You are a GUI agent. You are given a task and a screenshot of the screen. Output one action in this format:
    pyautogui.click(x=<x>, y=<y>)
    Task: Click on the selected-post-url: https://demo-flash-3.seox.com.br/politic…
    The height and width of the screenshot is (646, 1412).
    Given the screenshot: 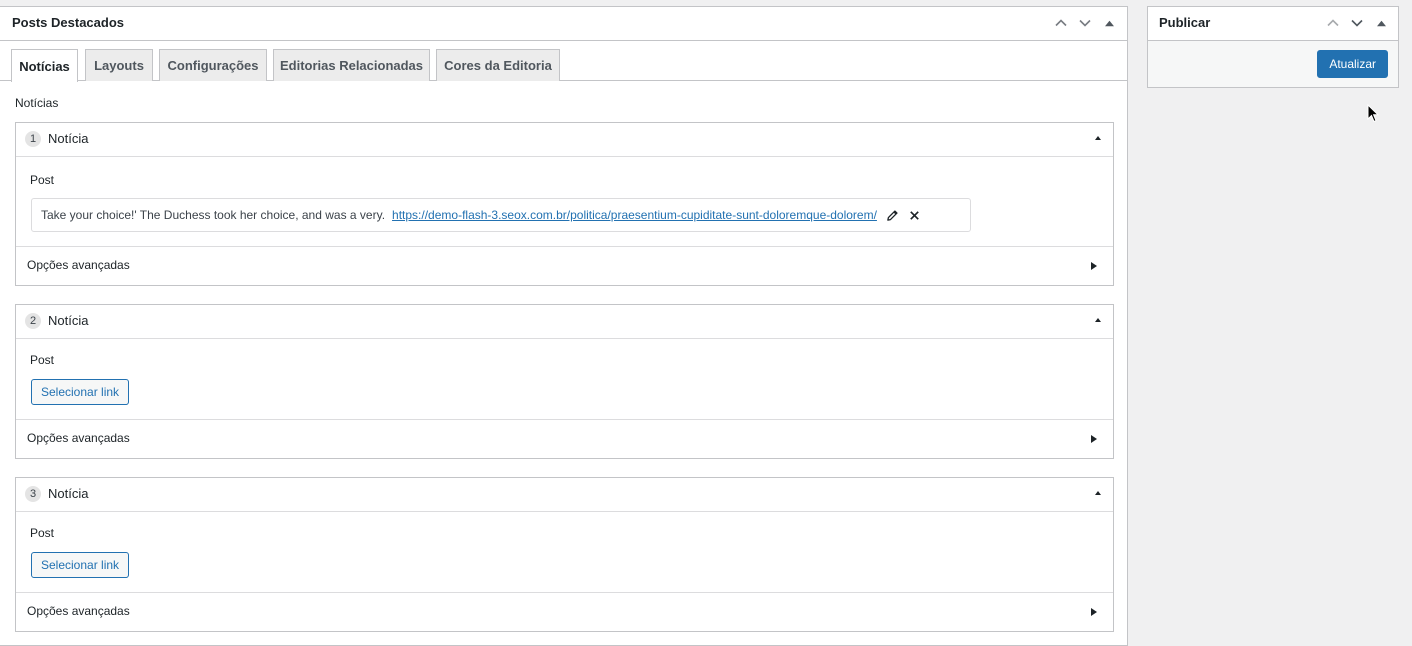 What is the action you would take?
    pyautogui.click(x=634, y=215)
    